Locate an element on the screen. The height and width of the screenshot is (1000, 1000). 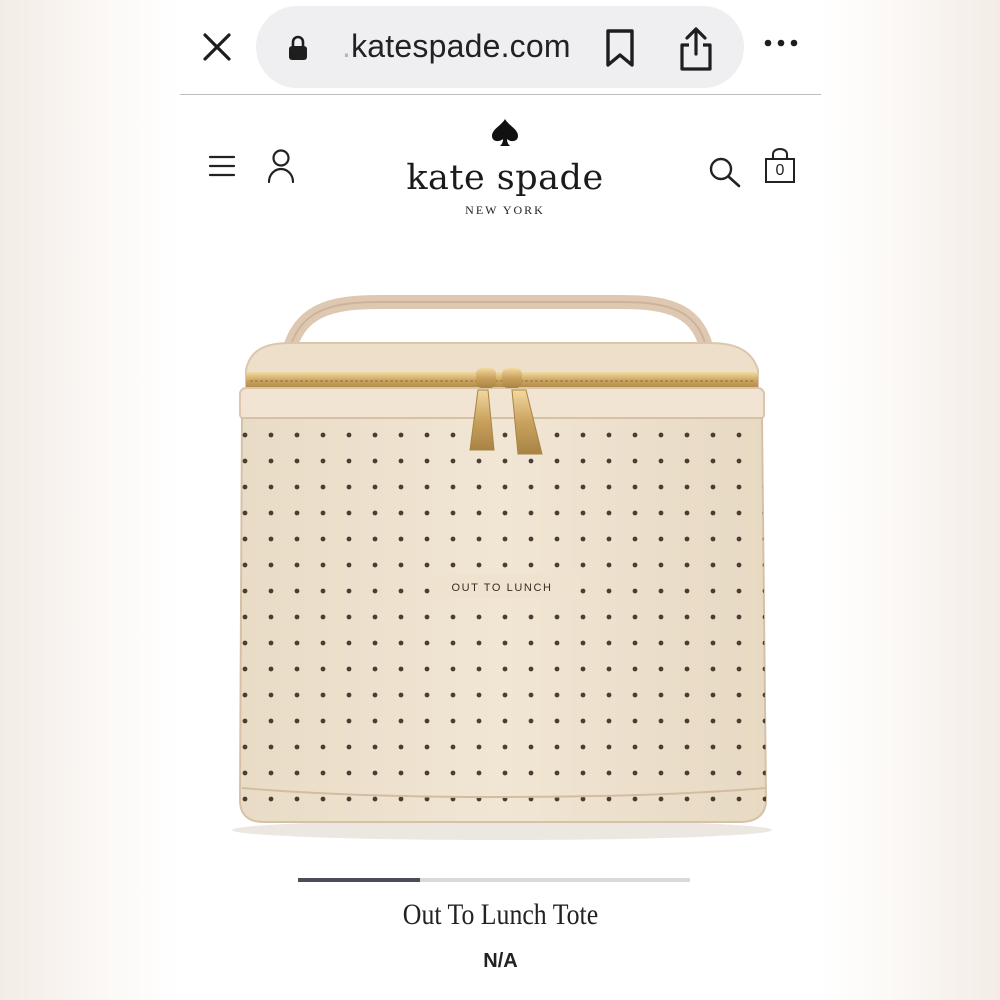
bag-print-text: OUT TO LUNCH is located at coordinates (501, 588).